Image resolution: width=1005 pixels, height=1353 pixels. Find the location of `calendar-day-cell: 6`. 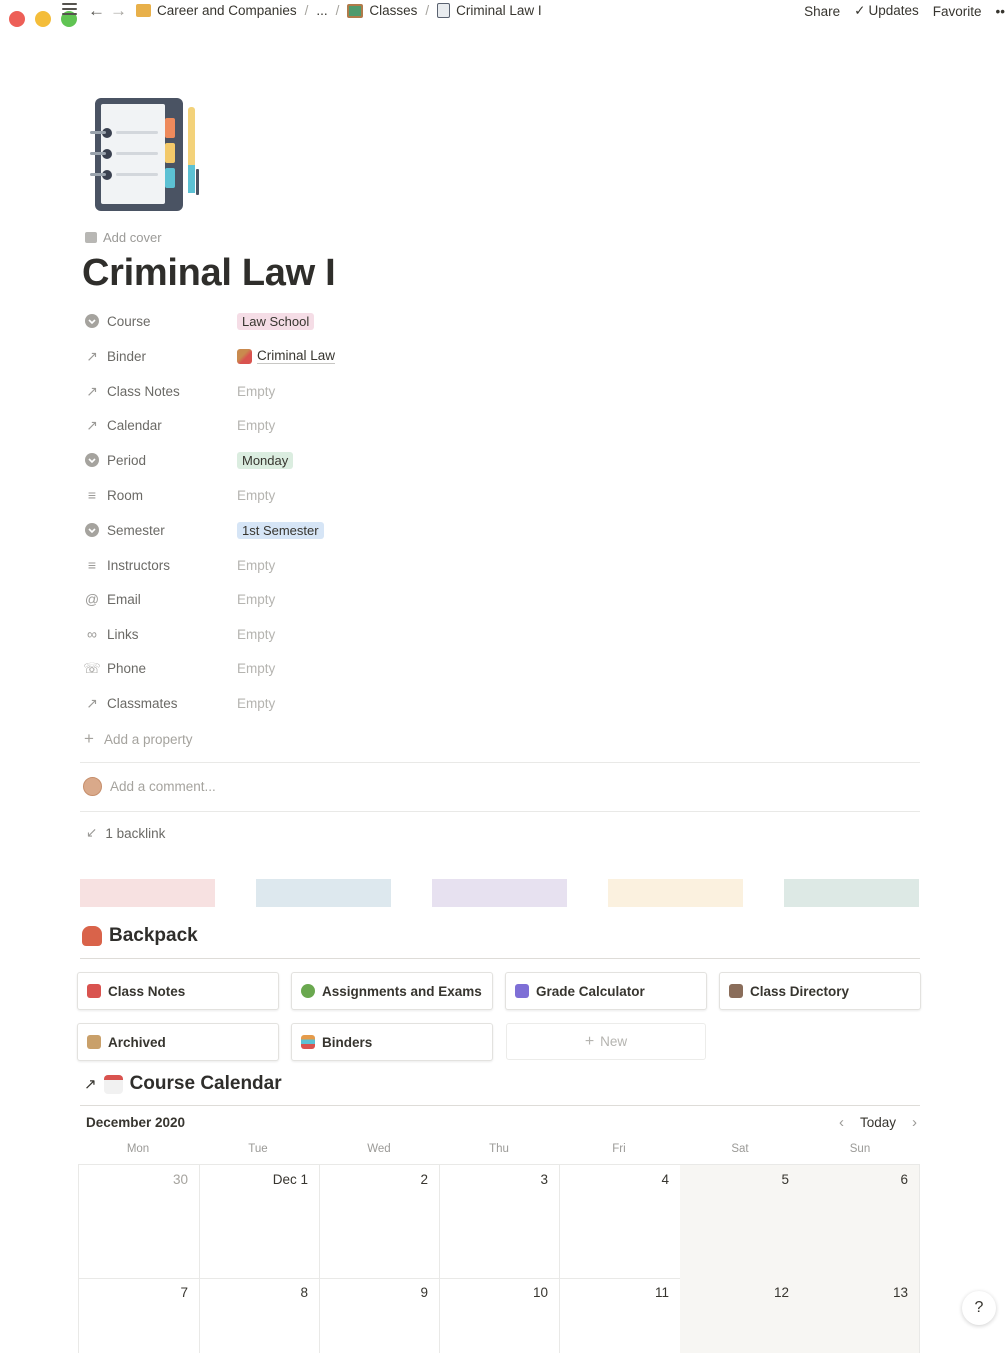

calendar-day-cell: 6 is located at coordinates (860, 1222).